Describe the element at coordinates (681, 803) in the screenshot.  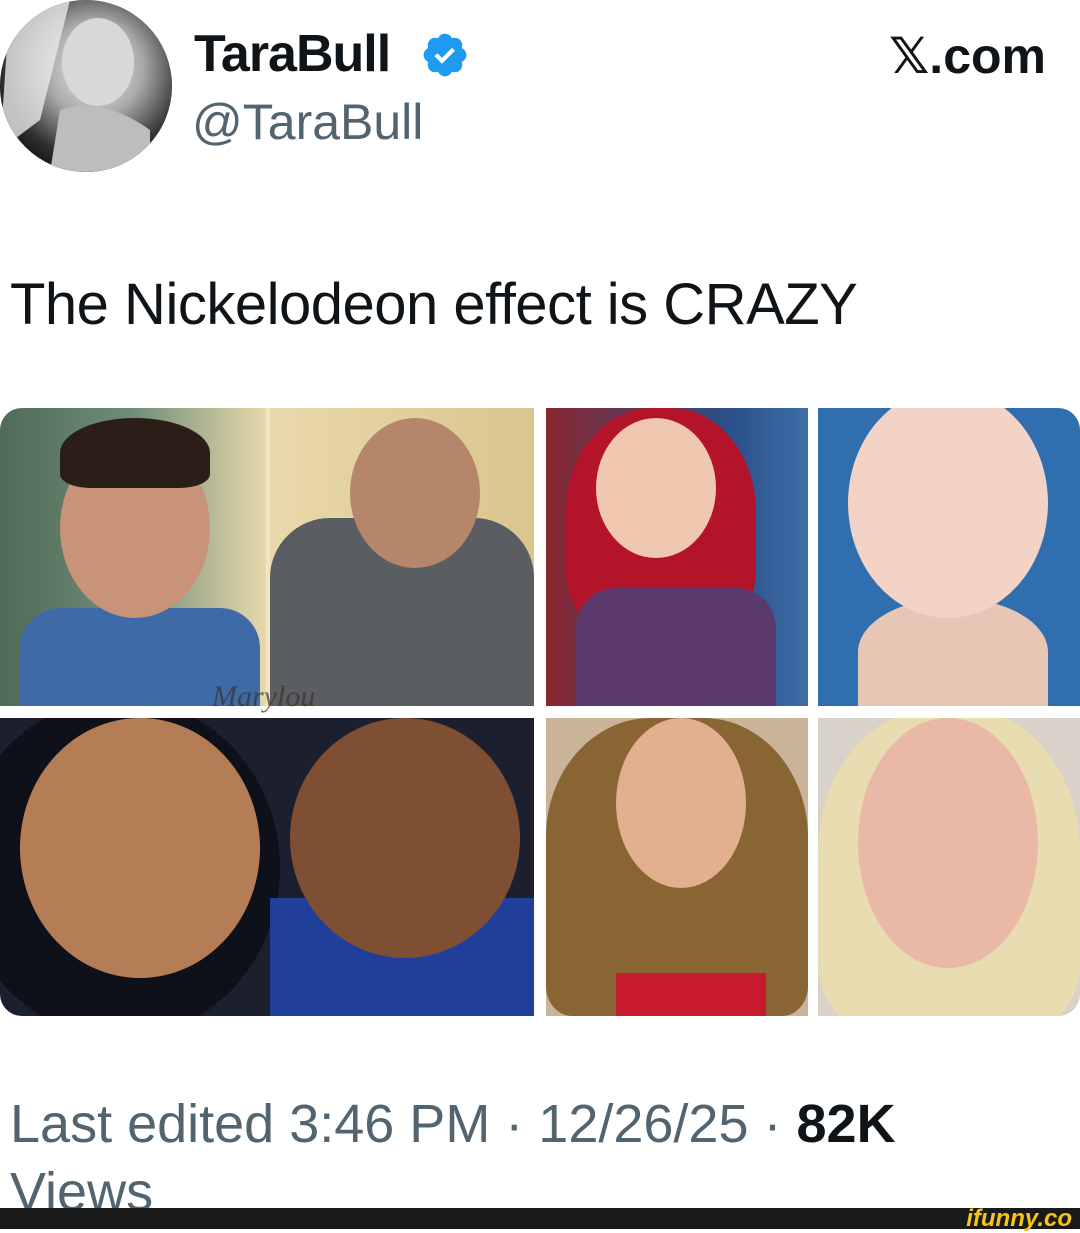
I see `photo-5-face` at that location.